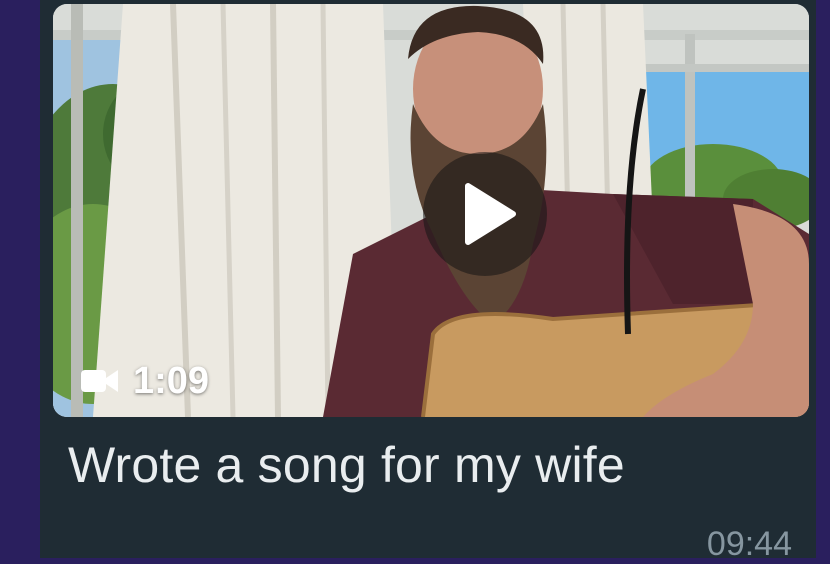  What do you see at coordinates (749, 544) in the screenshot?
I see `message-timestamp: 09:44` at bounding box center [749, 544].